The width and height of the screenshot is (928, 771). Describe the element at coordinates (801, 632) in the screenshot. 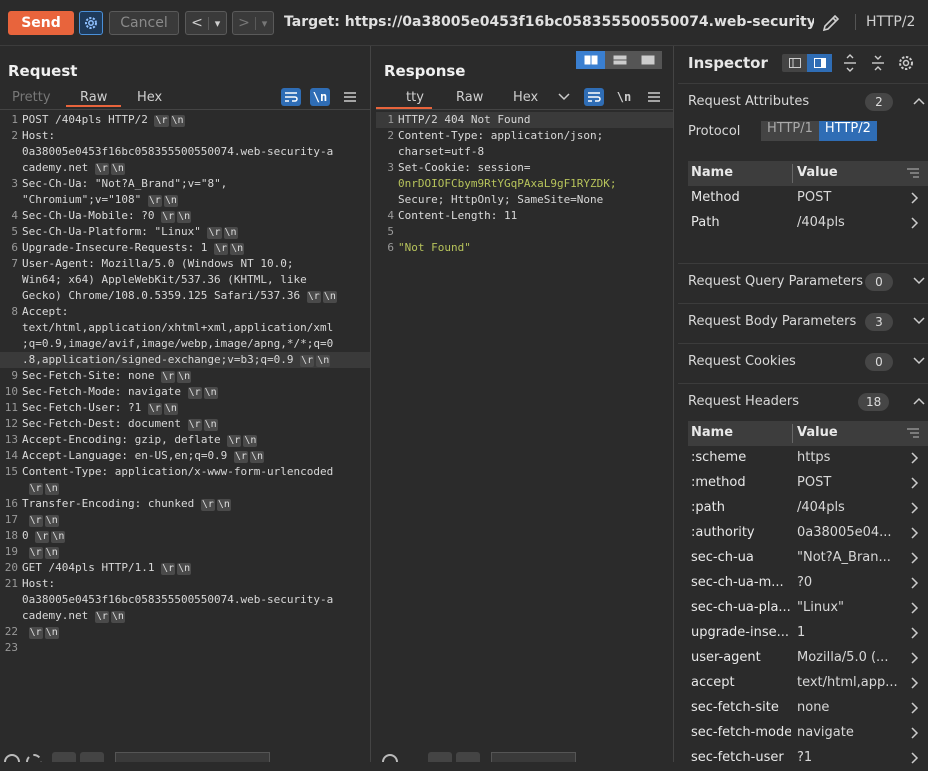

I see `row-value: 1` at that location.